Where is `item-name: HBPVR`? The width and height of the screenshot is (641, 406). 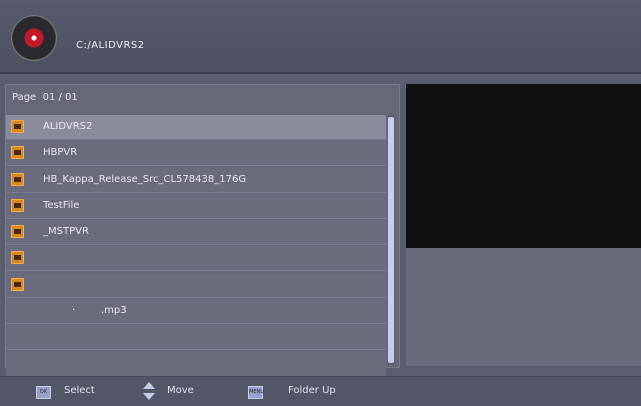
item-name: HBPVR is located at coordinates (60, 153).